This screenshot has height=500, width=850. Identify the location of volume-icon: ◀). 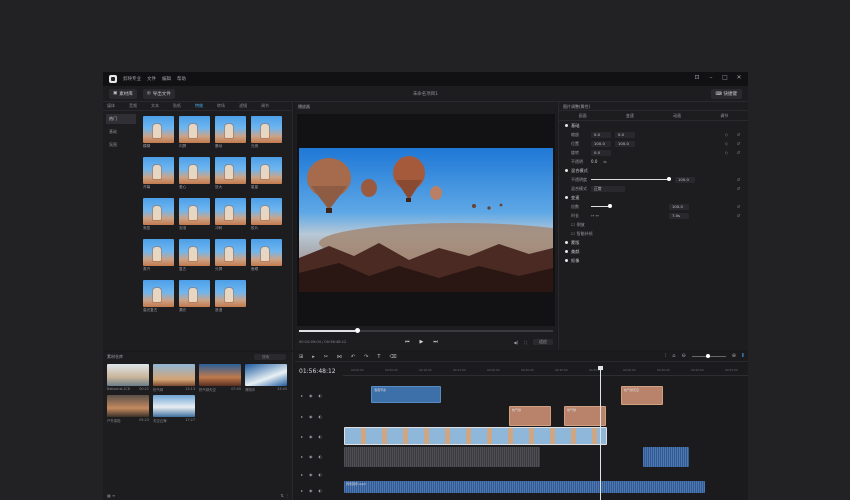
(516, 342).